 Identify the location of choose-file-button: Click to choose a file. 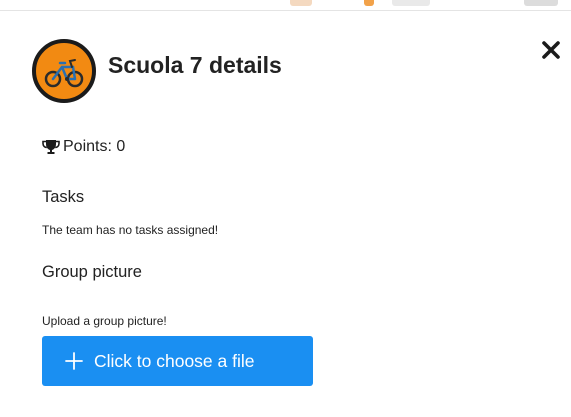
(177, 361).